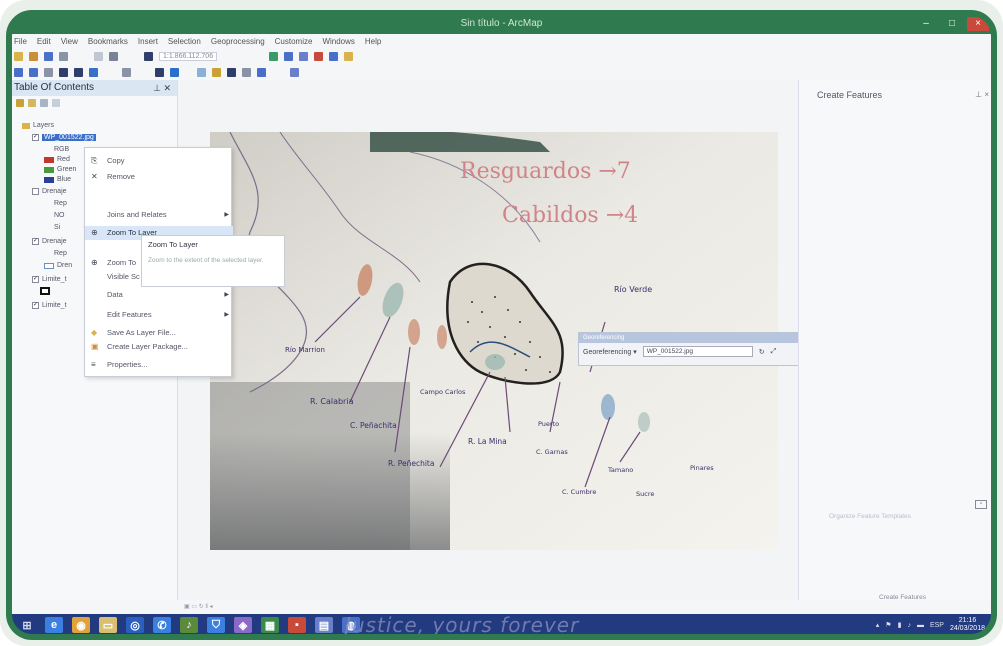 The height and width of the screenshot is (646, 1003). What do you see at coordinates (159, 315) in the screenshot?
I see `menu-item-edit-features: Edit Features ▶` at bounding box center [159, 315].